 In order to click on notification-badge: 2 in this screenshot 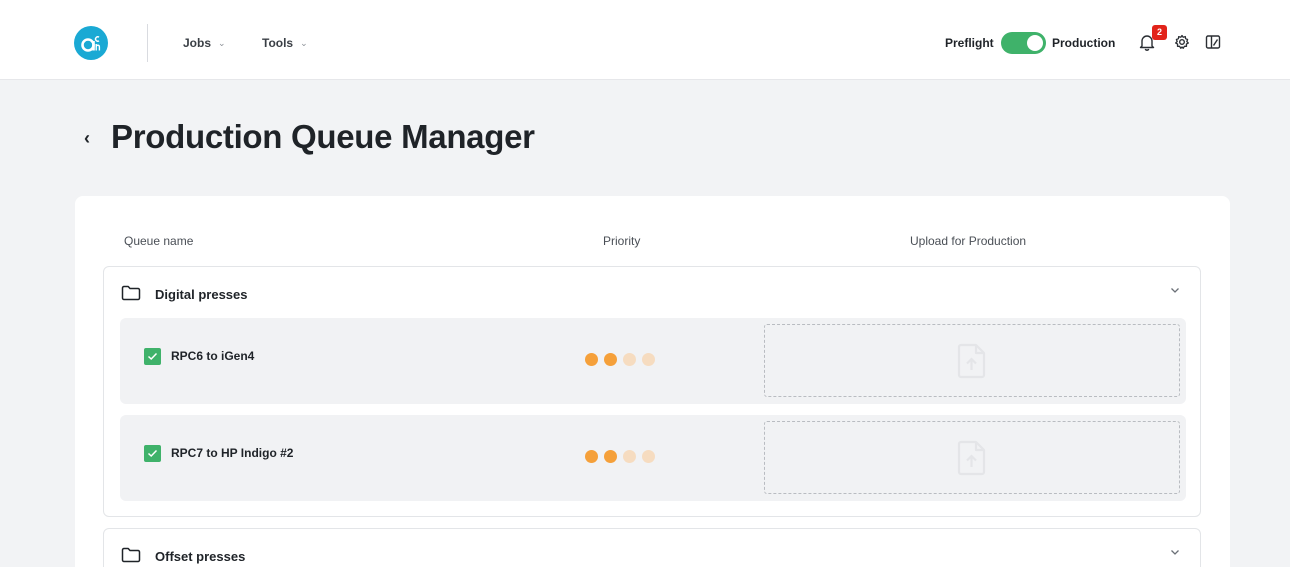, I will do `click(1159, 32)`.